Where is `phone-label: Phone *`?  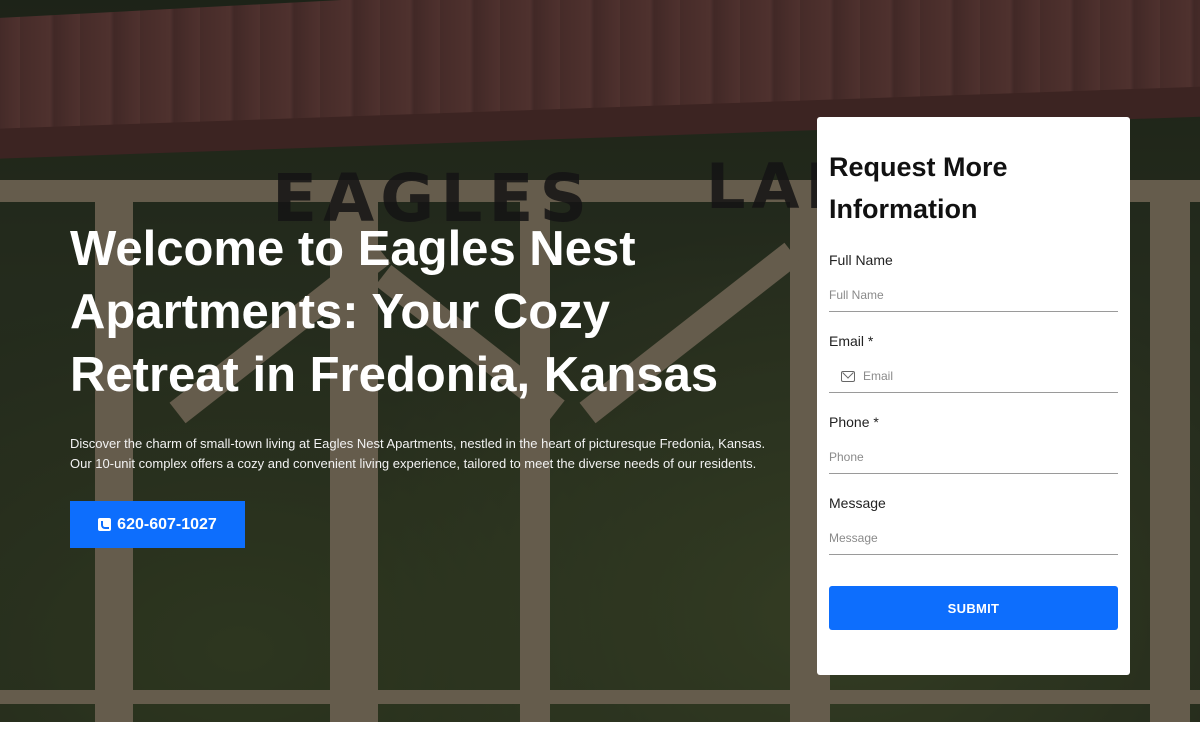
phone-label: Phone * is located at coordinates (854, 422).